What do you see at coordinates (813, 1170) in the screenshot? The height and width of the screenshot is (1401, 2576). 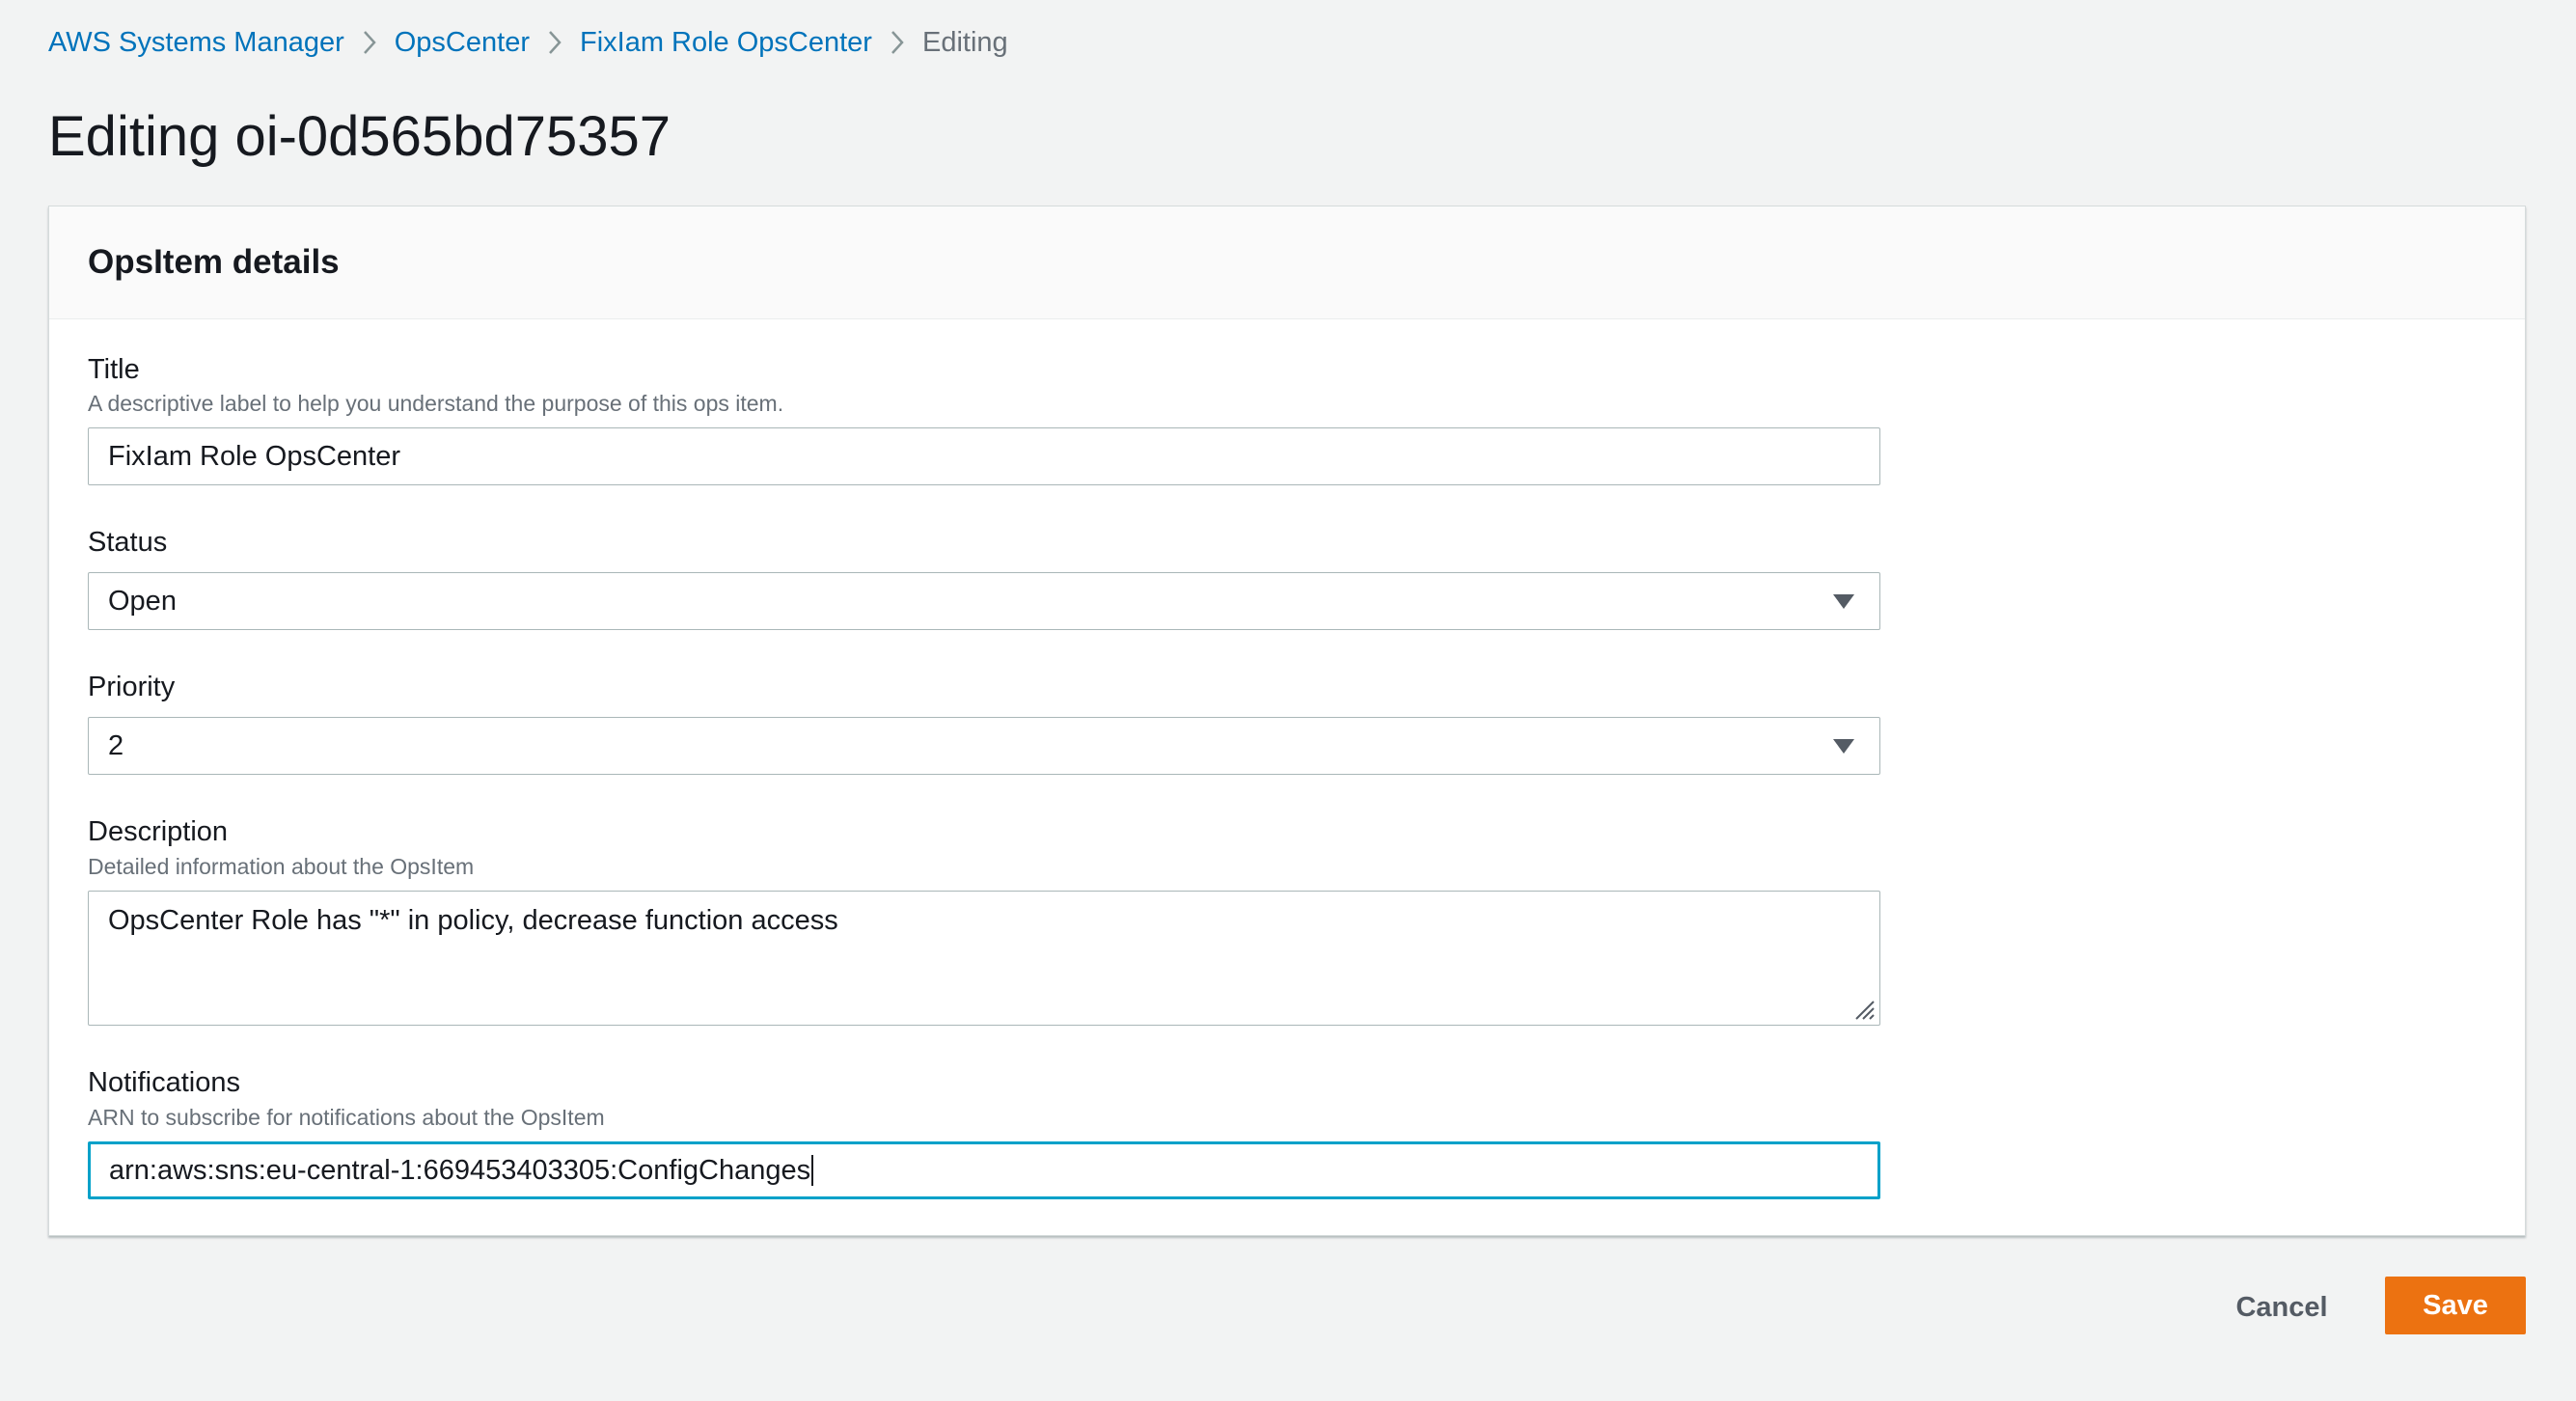 I see `text-cursor` at bounding box center [813, 1170].